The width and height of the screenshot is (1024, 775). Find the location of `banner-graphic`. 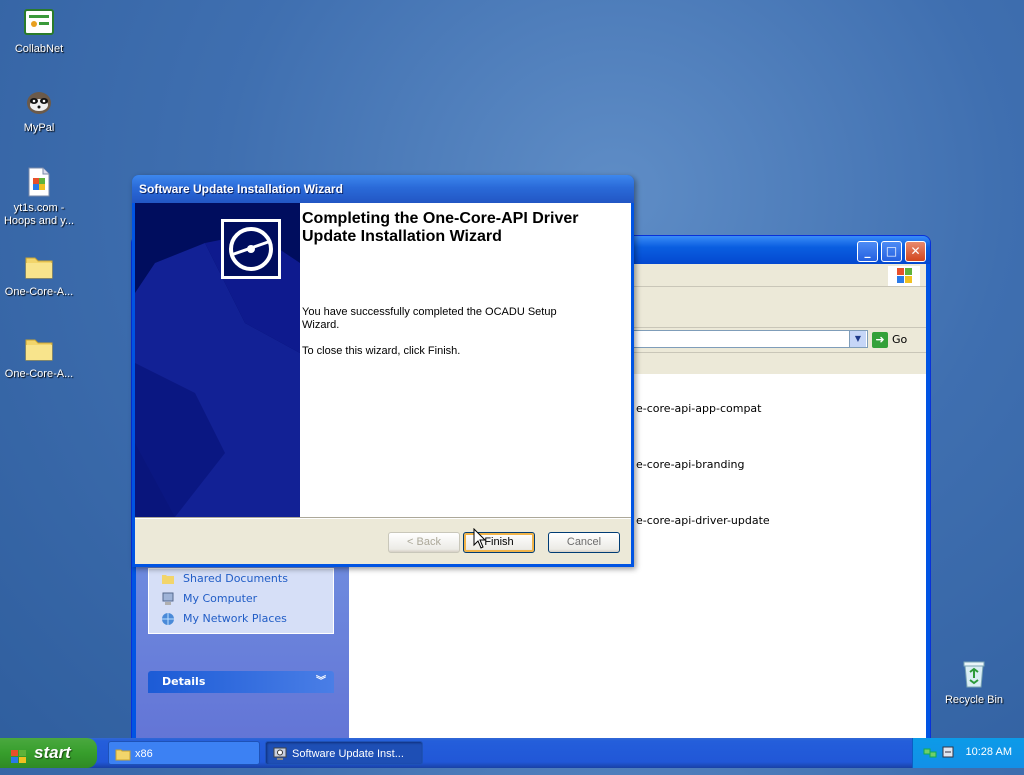

banner-graphic is located at coordinates (217, 360).